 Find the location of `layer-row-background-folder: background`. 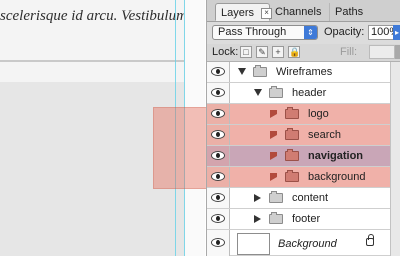

layer-row-background-folder: background is located at coordinates (303, 177).